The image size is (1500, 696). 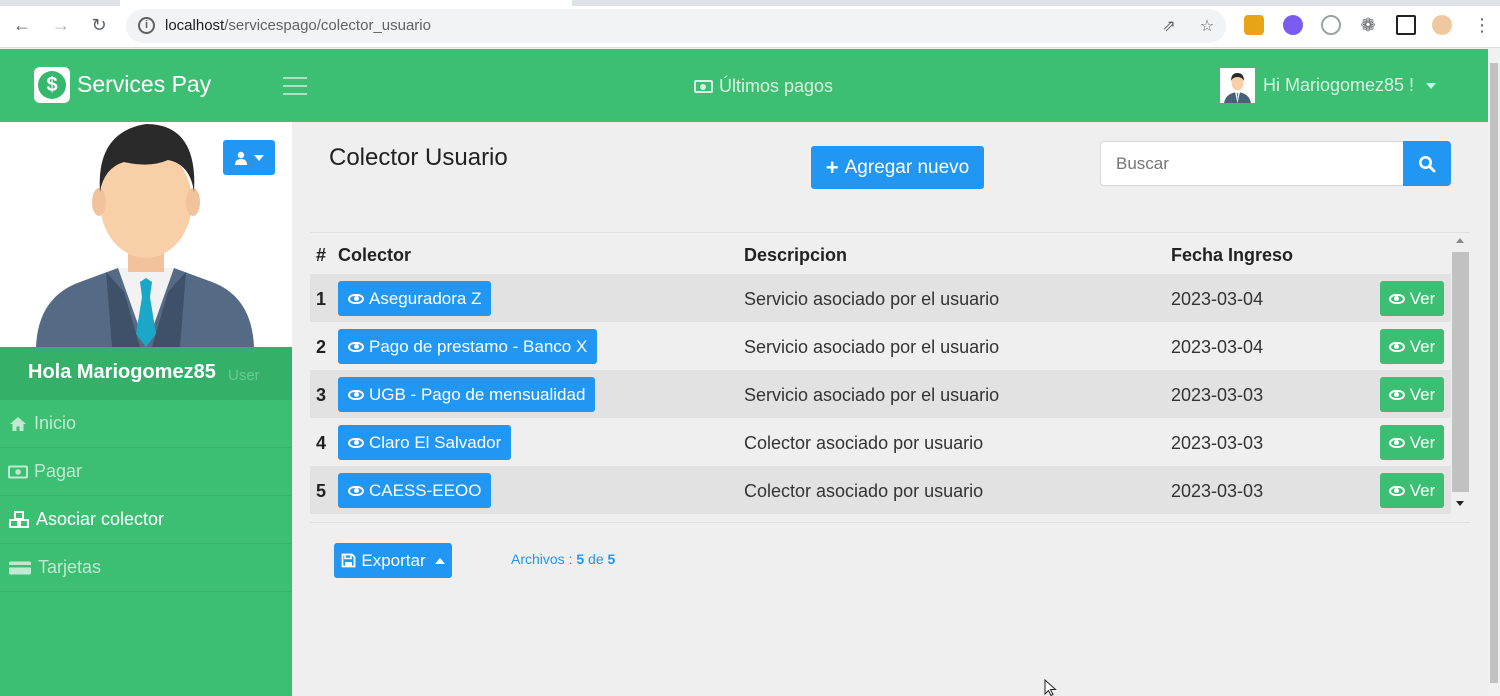 I want to click on row-number: 3, so click(x=321, y=395).